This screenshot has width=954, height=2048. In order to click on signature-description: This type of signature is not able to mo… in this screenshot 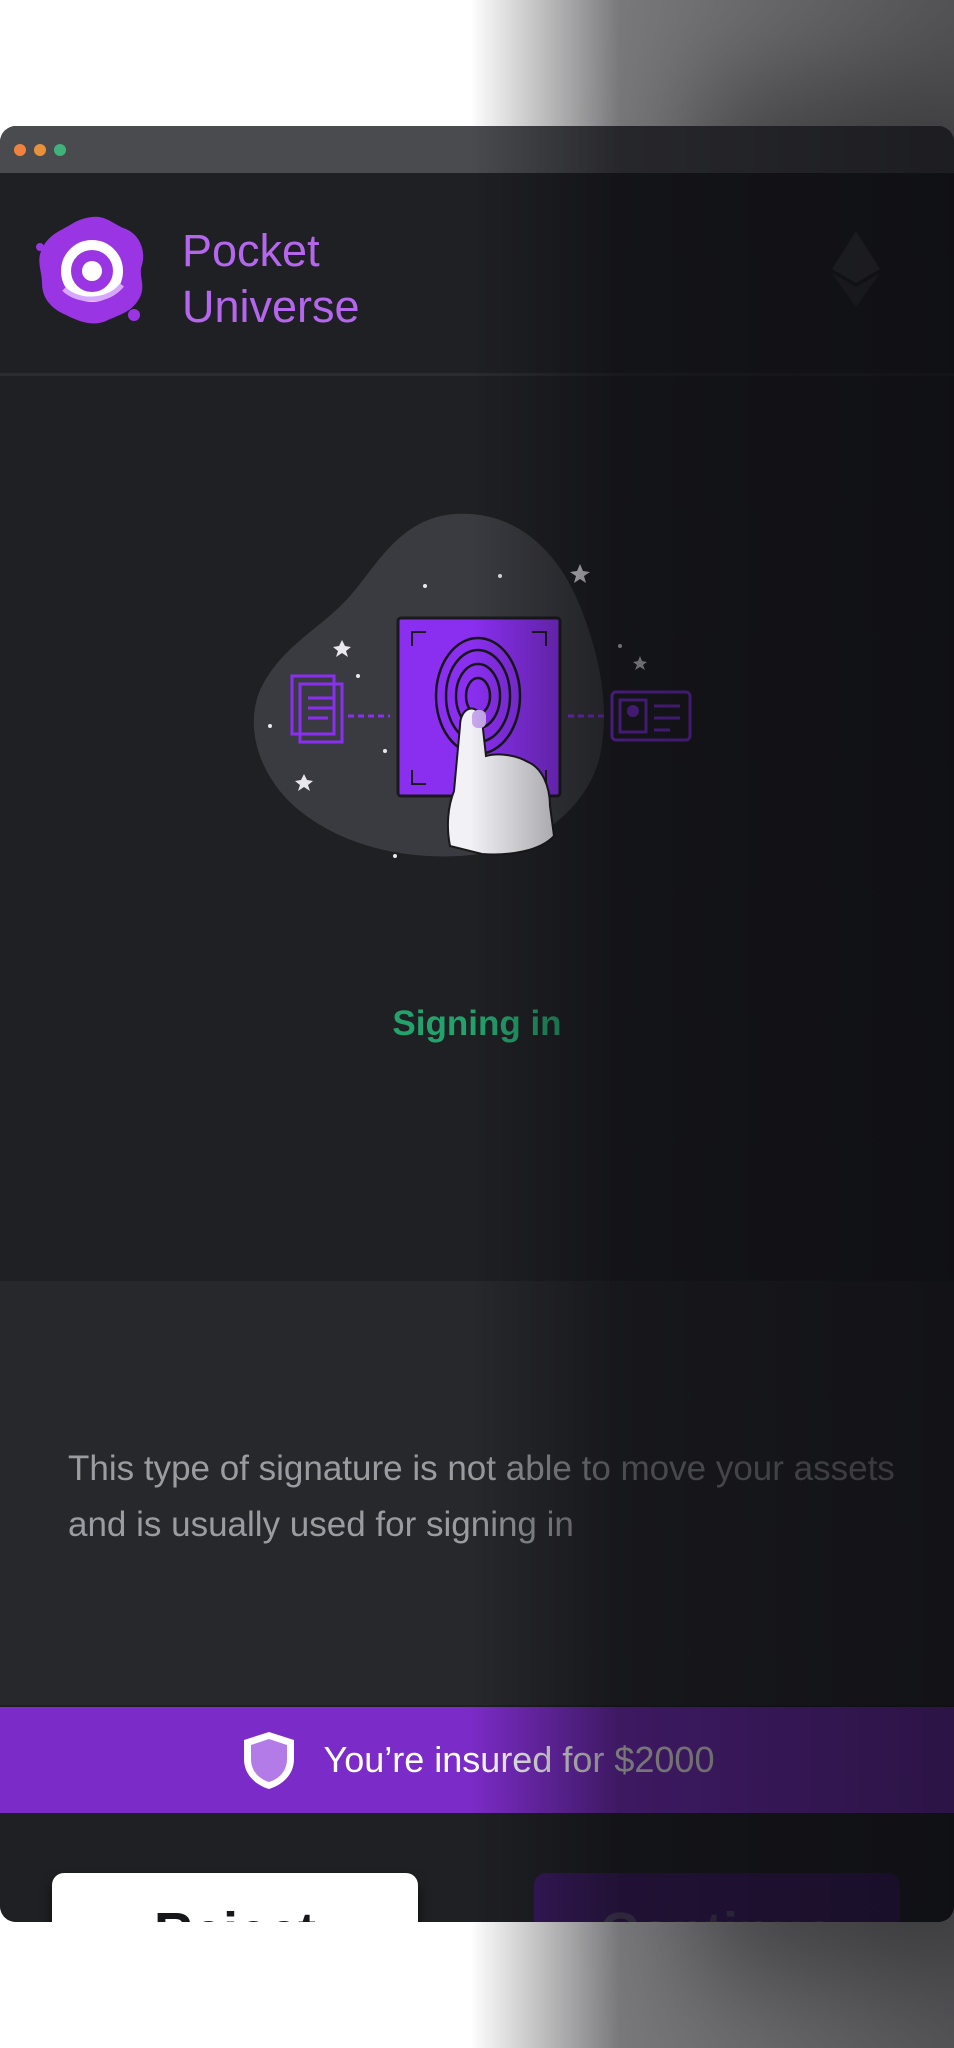, I will do `click(481, 1496)`.